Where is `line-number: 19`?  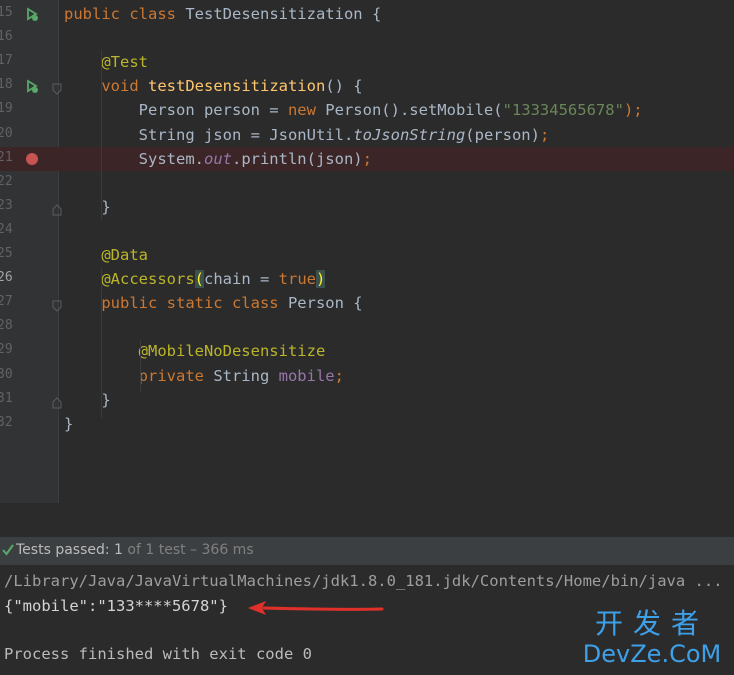
line-number: 19 is located at coordinates (7, 108).